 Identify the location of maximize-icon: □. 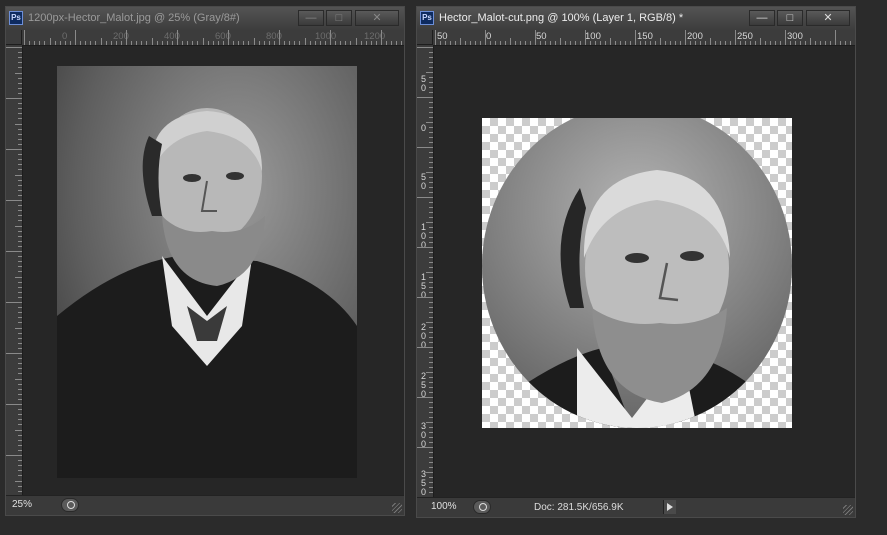
(790, 18).